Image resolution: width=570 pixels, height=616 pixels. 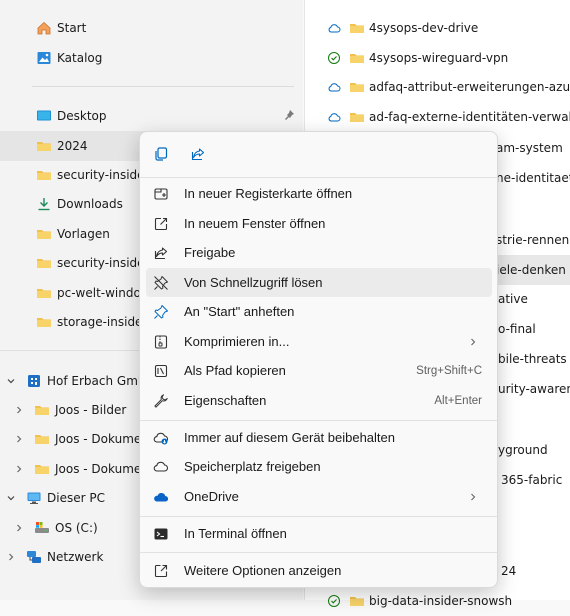 What do you see at coordinates (44, 204) in the screenshot?
I see `download-icon` at bounding box center [44, 204].